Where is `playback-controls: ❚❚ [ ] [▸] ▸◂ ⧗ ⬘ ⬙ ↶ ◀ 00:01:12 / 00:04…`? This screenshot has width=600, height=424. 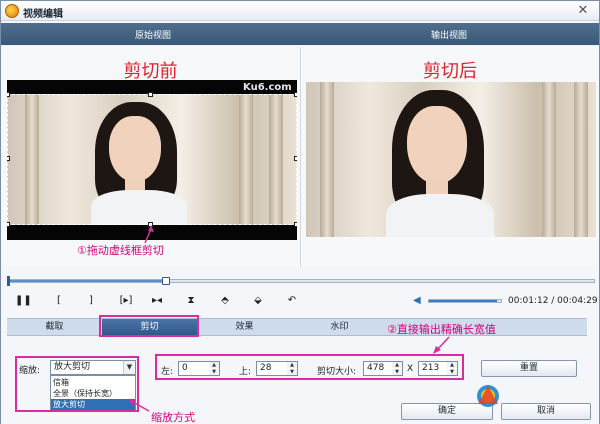 playback-controls: ❚❚ [ ] [▸] ▸◂ ⧗ ⬘ ⬙ ↶ ◀ 00:01:12 / 00:04… is located at coordinates (300, 301).